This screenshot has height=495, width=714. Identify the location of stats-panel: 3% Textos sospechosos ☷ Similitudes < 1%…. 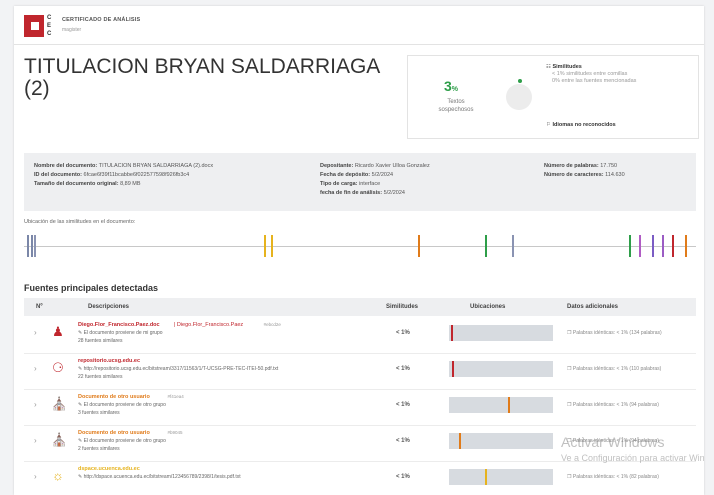
(553, 97).